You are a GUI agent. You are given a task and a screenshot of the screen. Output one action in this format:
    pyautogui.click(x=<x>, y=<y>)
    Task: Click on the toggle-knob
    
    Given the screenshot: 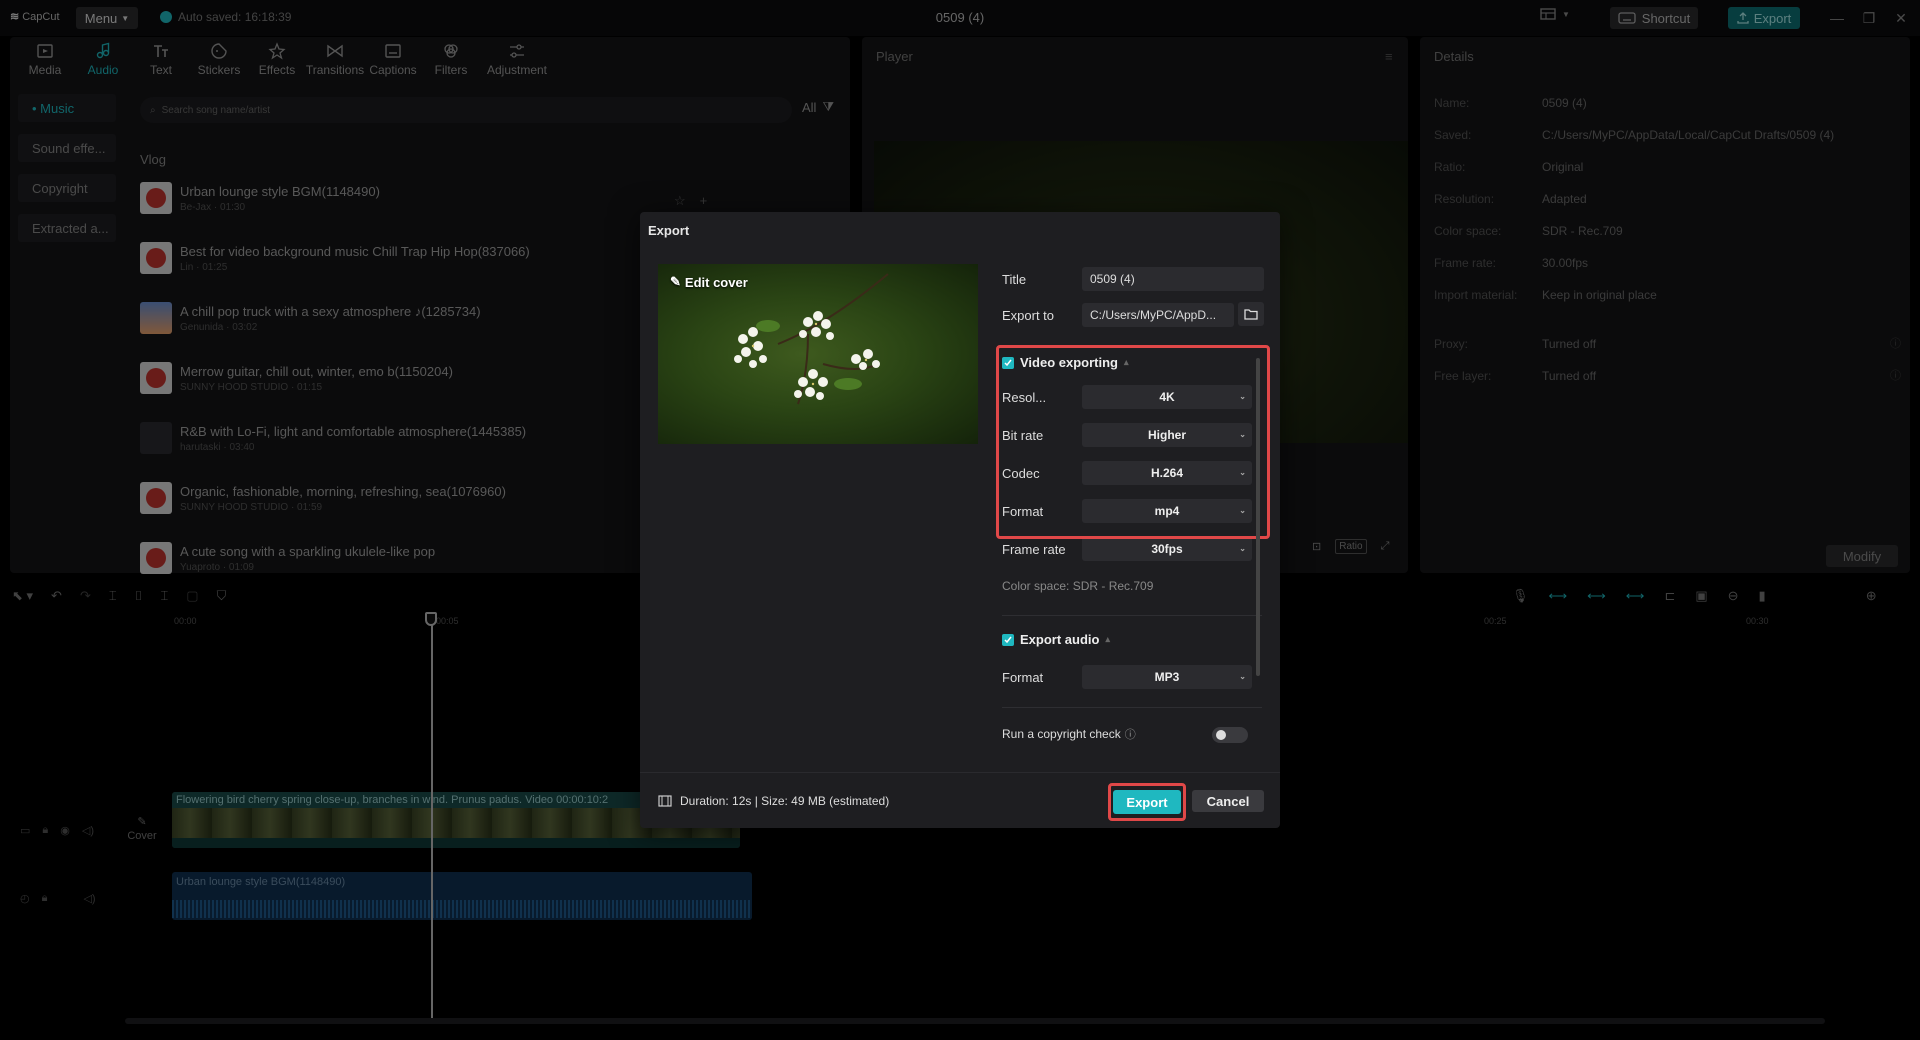 What is the action you would take?
    pyautogui.click(x=1221, y=735)
    